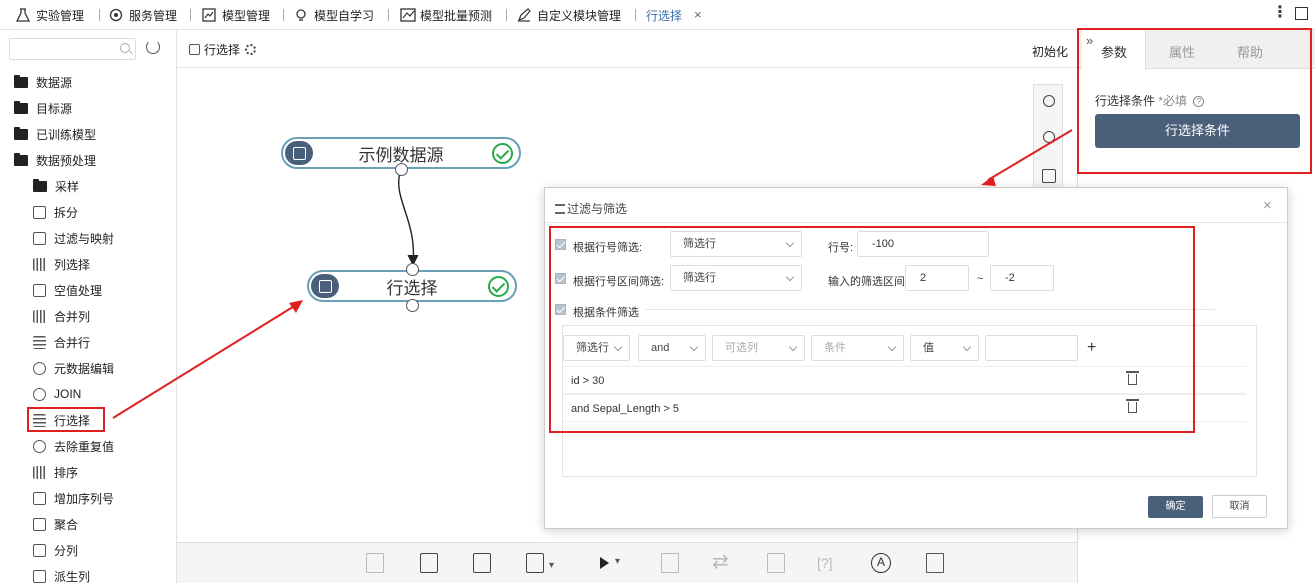 The height and width of the screenshot is (583, 1315). Describe the element at coordinates (412, 269) in the screenshot. I see `input-port` at that location.